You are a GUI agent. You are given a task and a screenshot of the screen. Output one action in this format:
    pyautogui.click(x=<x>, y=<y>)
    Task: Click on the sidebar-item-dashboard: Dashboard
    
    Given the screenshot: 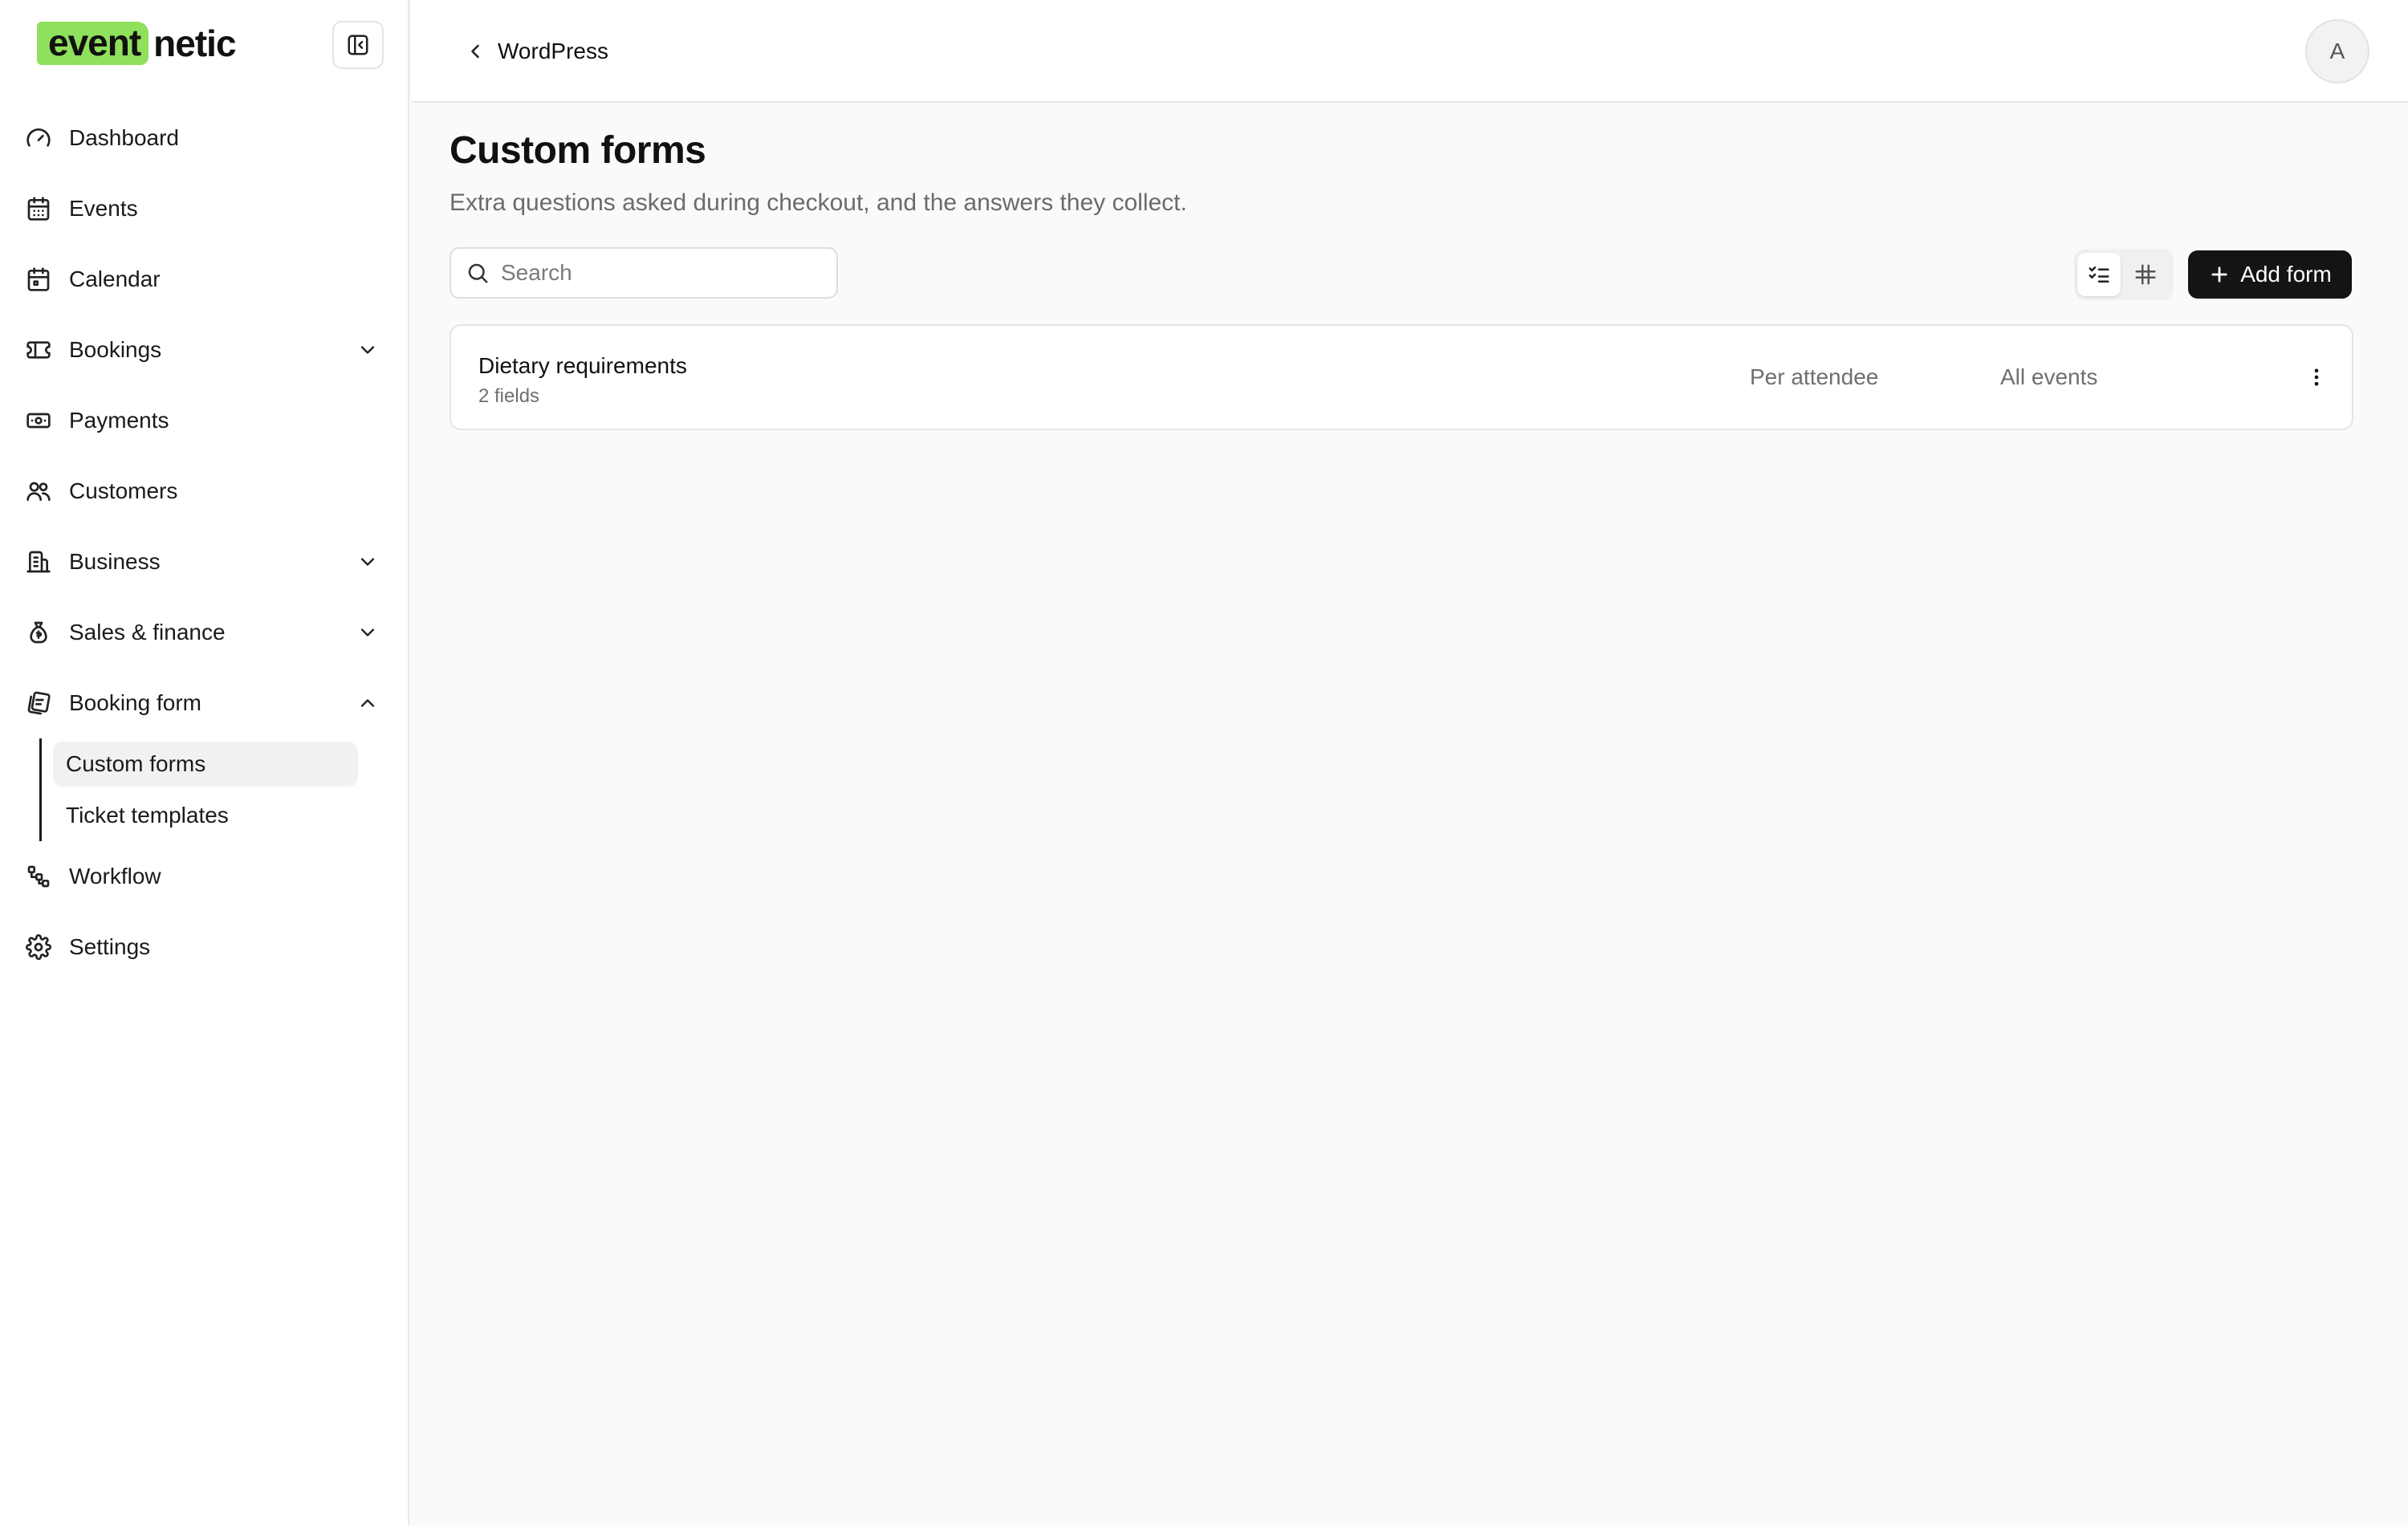 What is the action you would take?
    pyautogui.click(x=203, y=138)
    